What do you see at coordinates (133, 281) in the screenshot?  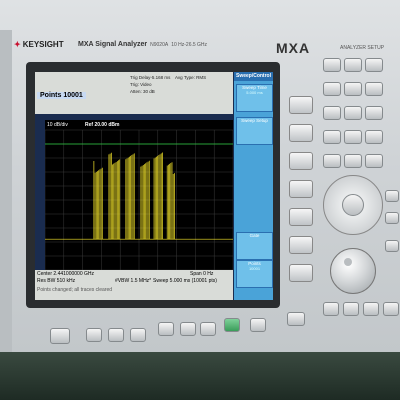 I see `vbw: #VBW 1.5 MHz*` at bounding box center [133, 281].